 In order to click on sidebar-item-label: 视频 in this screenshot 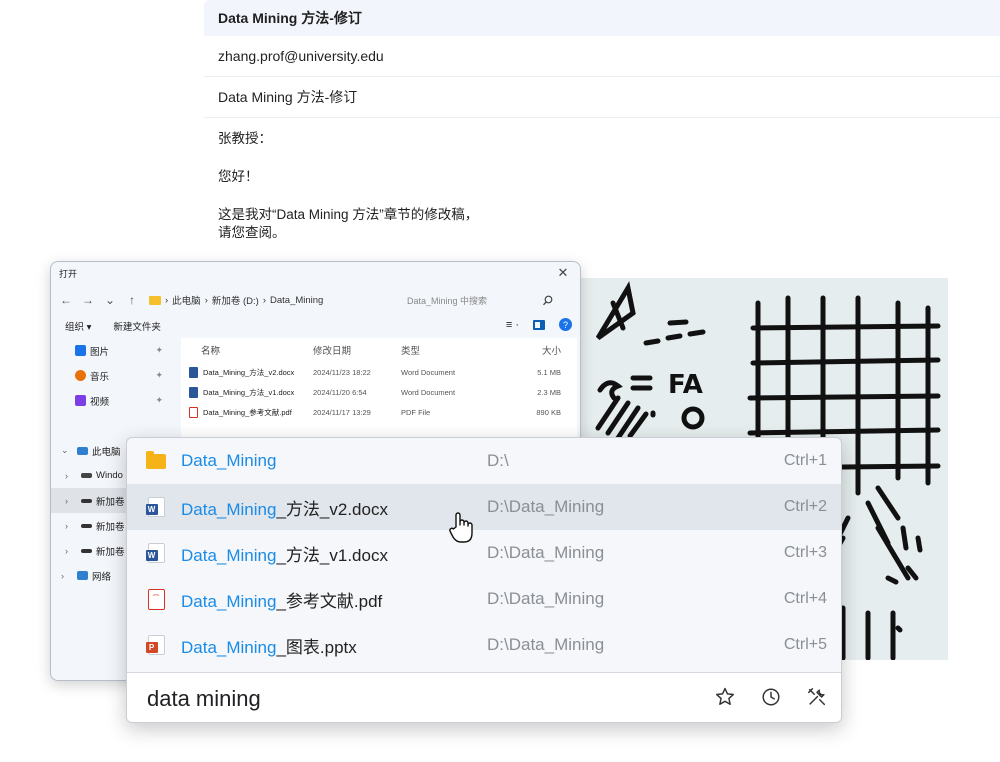, I will do `click(100, 402)`.